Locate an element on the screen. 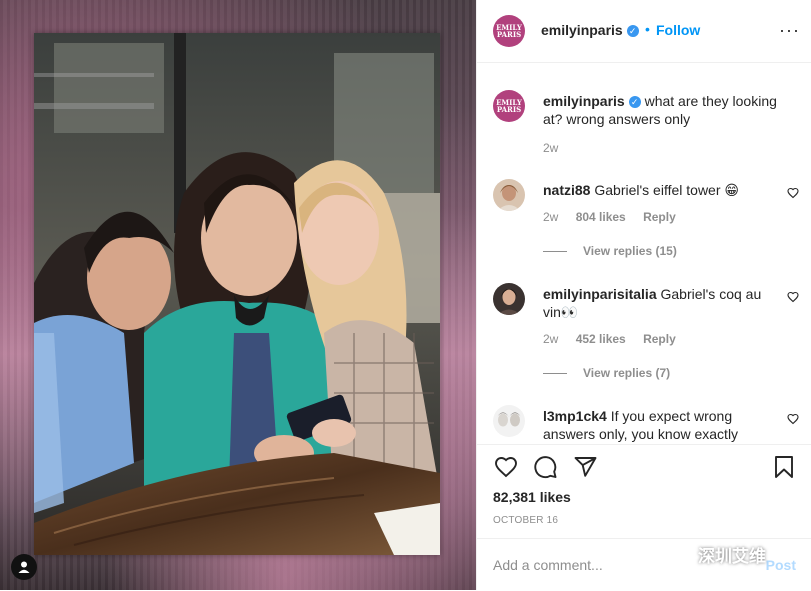 This screenshot has height=591, width=811. view-replies-label: View replies (15) is located at coordinates (630, 251).